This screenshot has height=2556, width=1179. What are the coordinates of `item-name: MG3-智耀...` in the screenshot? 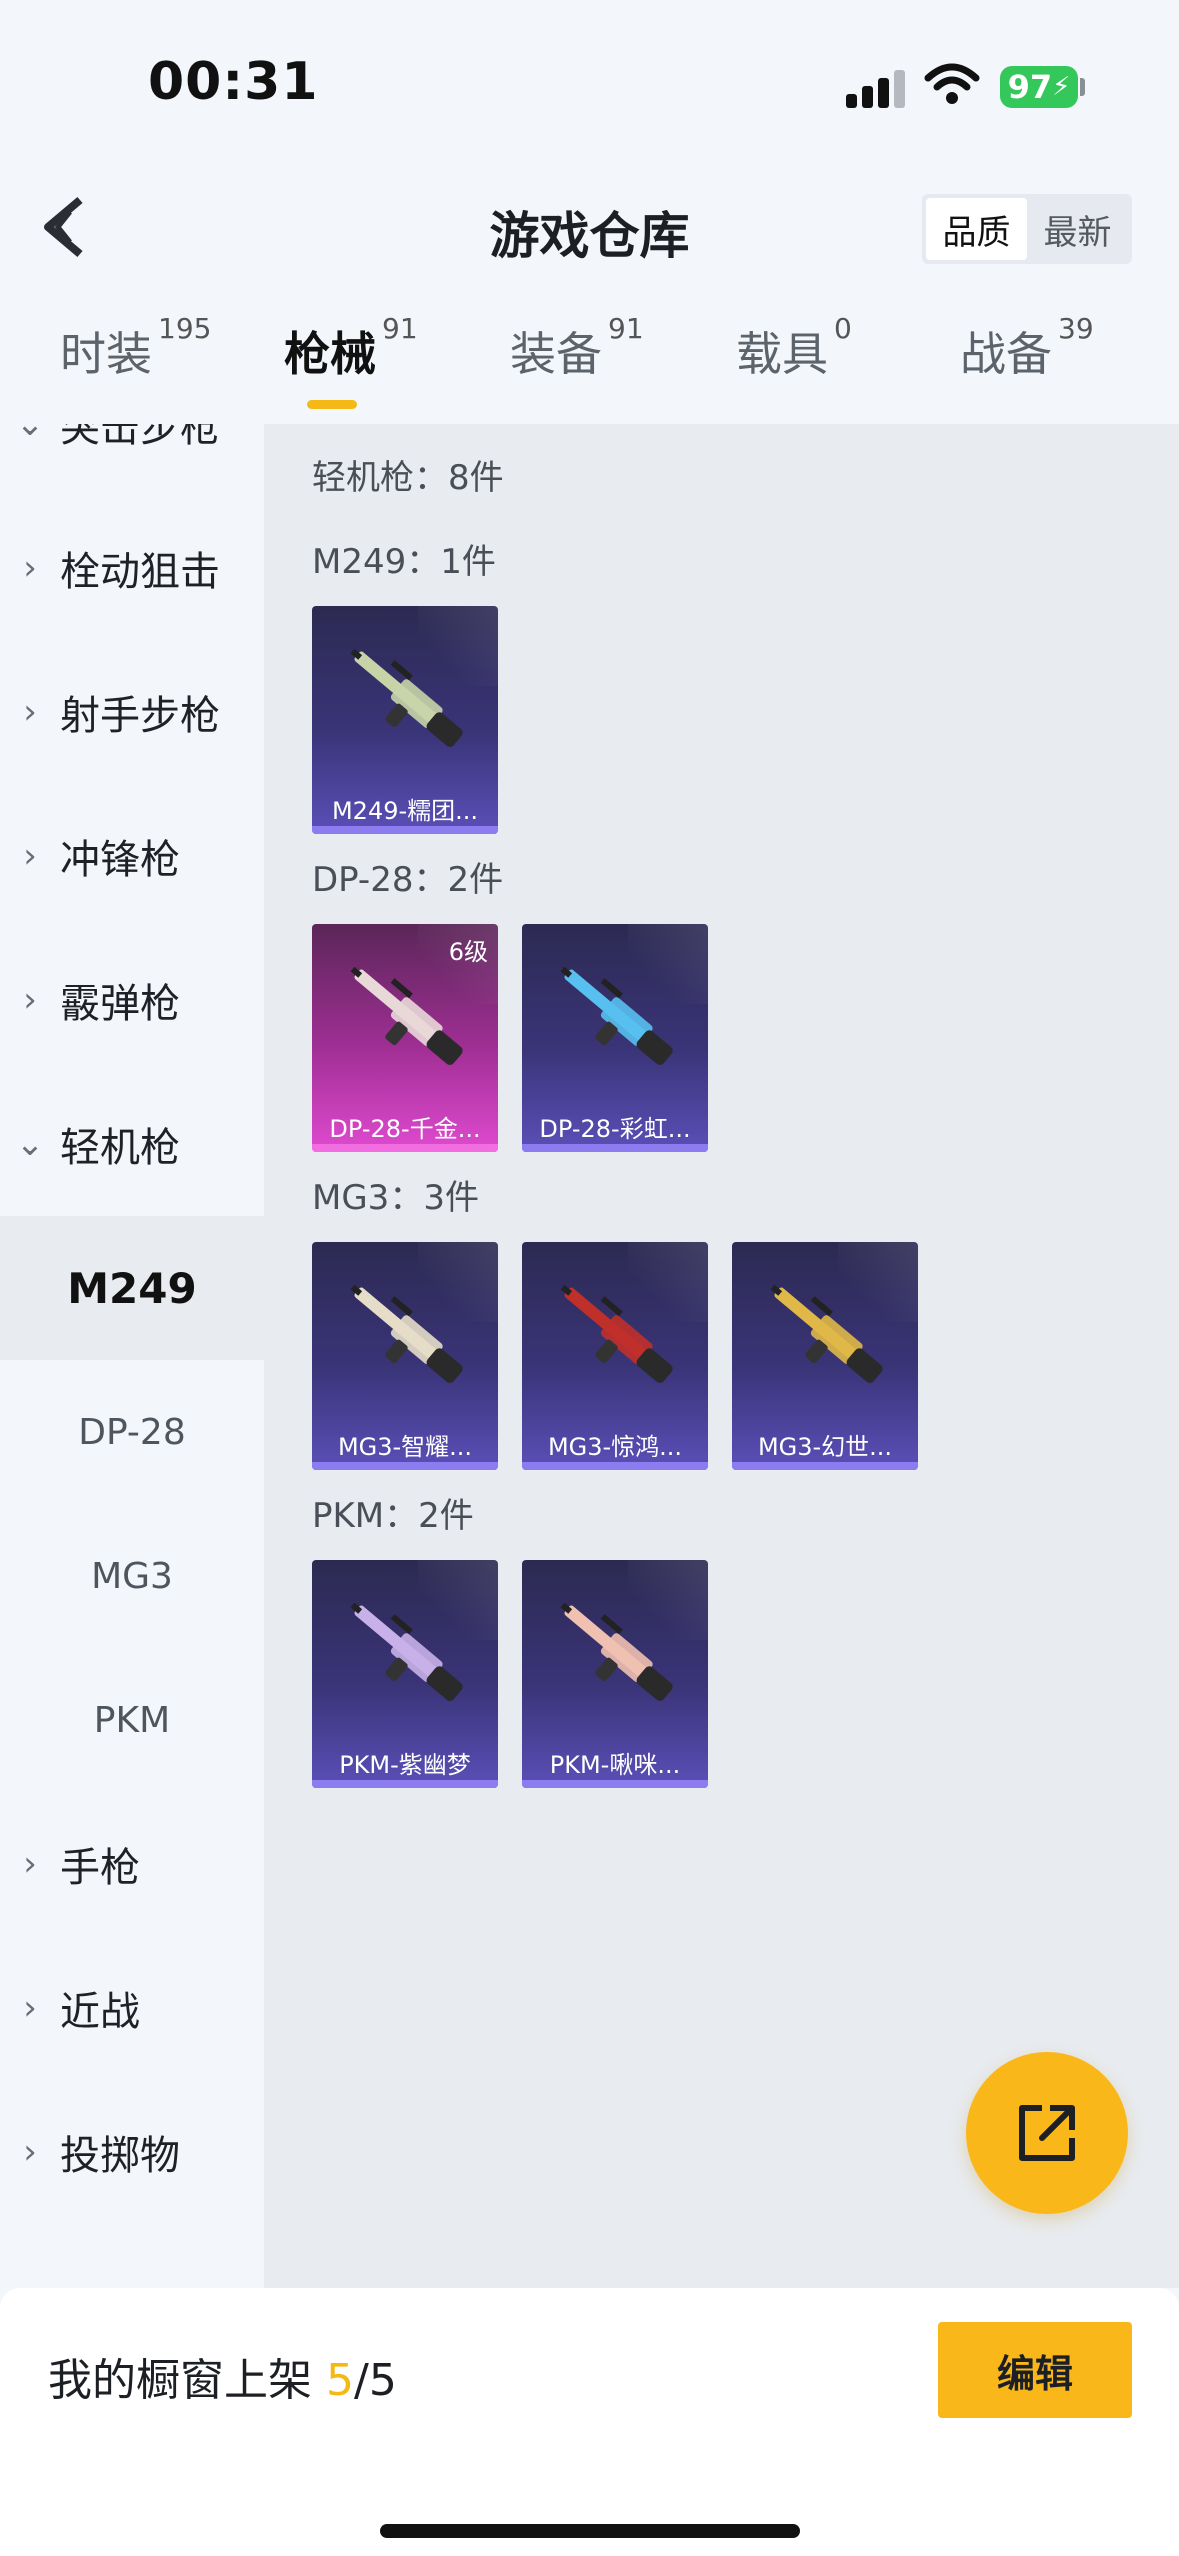 It's located at (405, 1447).